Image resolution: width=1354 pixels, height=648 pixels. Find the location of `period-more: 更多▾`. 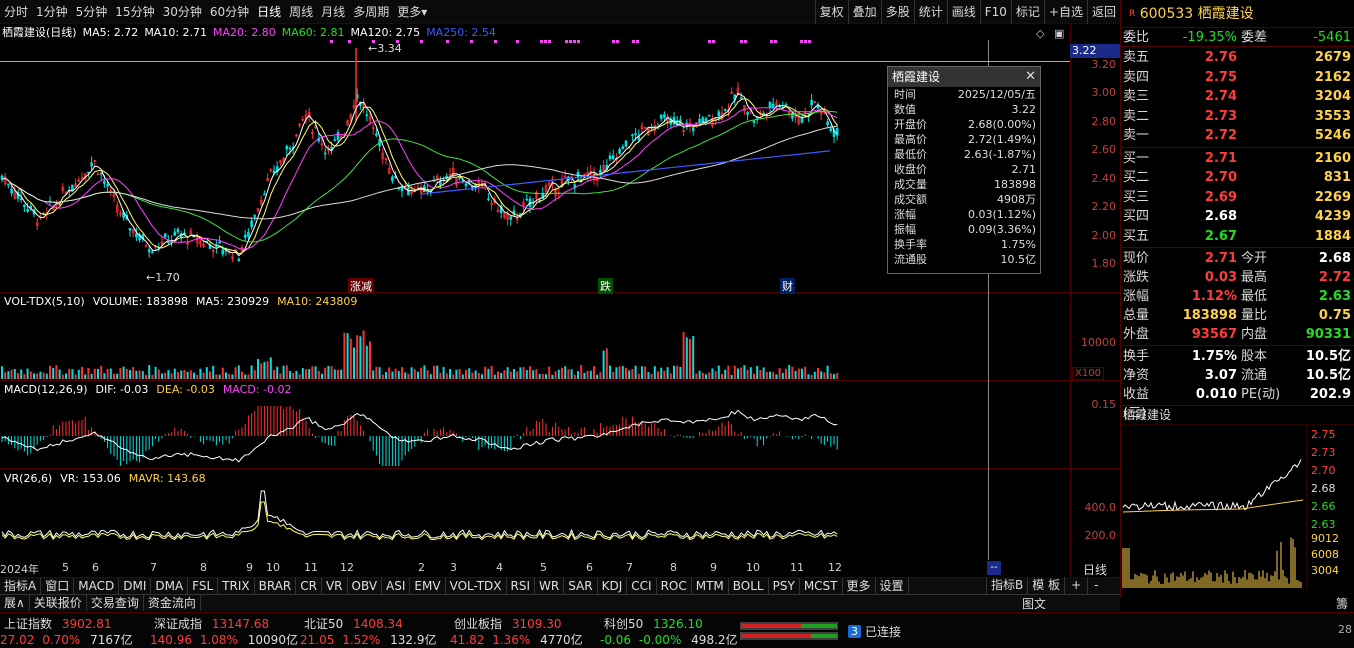

period-more: 更多▾ is located at coordinates (412, 12).